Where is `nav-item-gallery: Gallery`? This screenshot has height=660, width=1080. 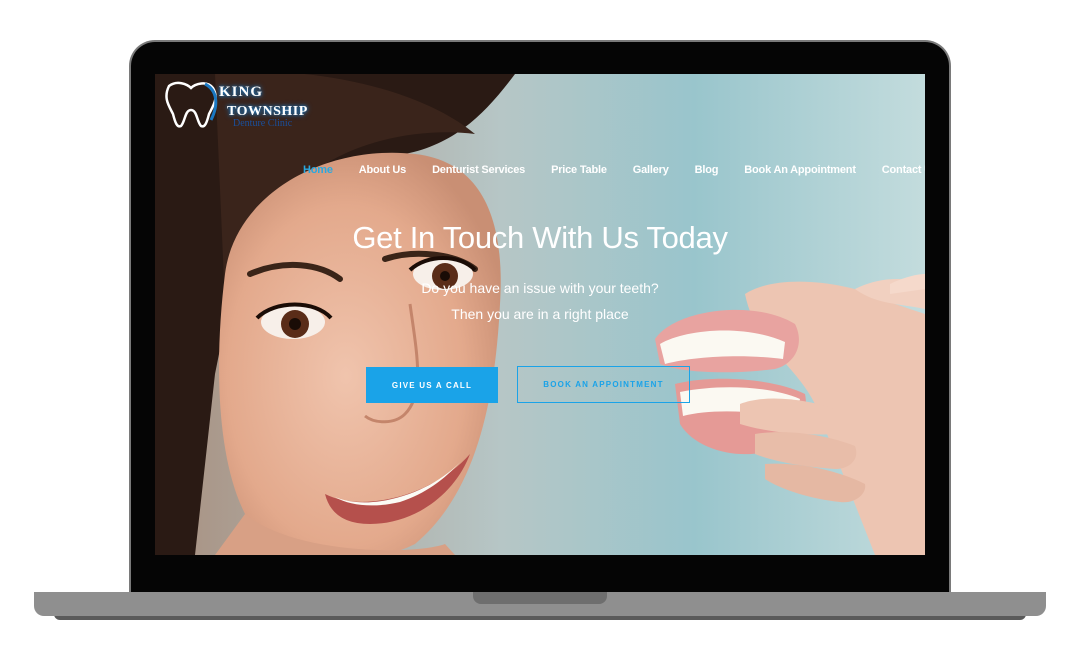
nav-item-gallery: Gallery is located at coordinates (651, 170).